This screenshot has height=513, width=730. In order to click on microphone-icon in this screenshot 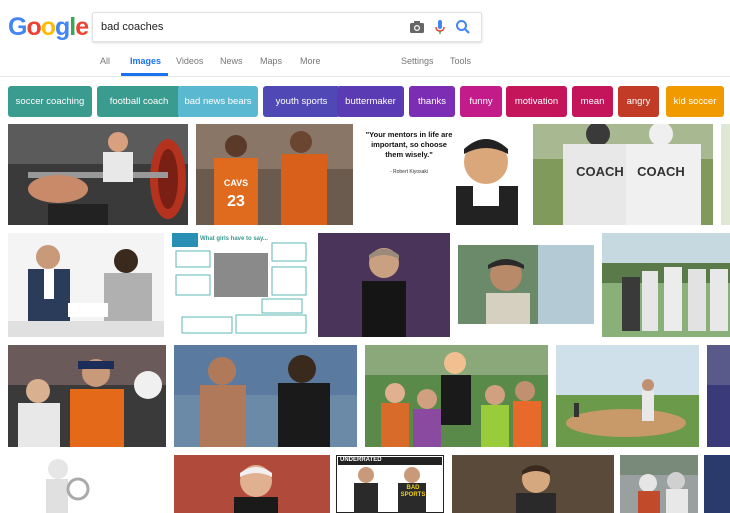, I will do `click(440, 27)`.